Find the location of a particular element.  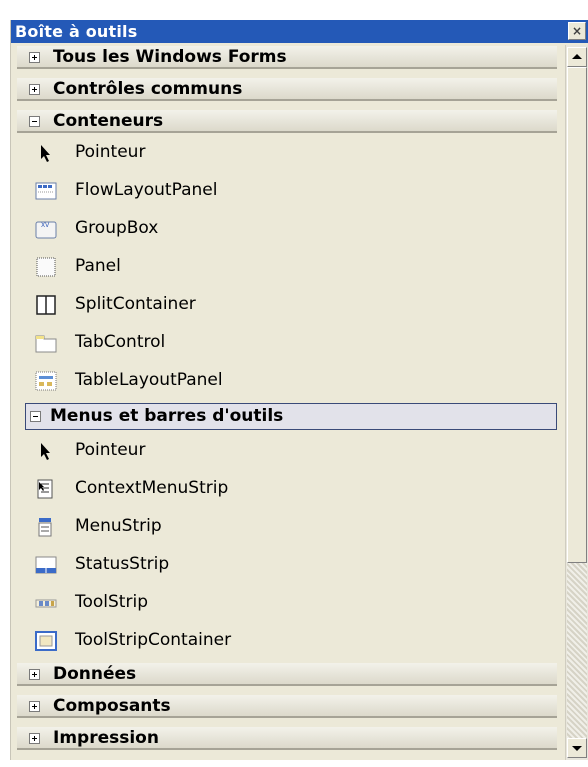

scroll-thumb is located at coordinates (577, 315).